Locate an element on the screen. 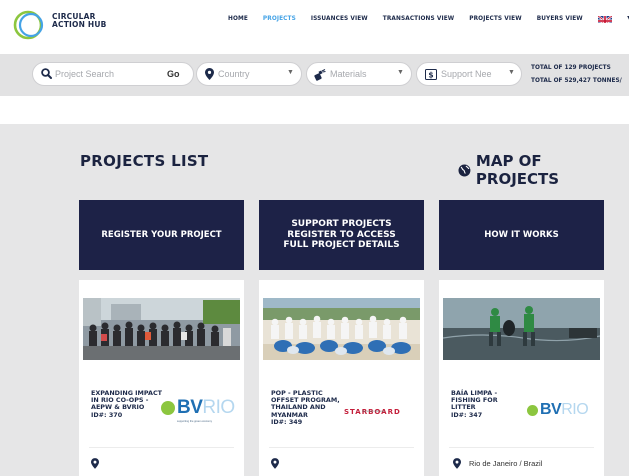  logo-line-2: ACTION HUB is located at coordinates (79, 24).